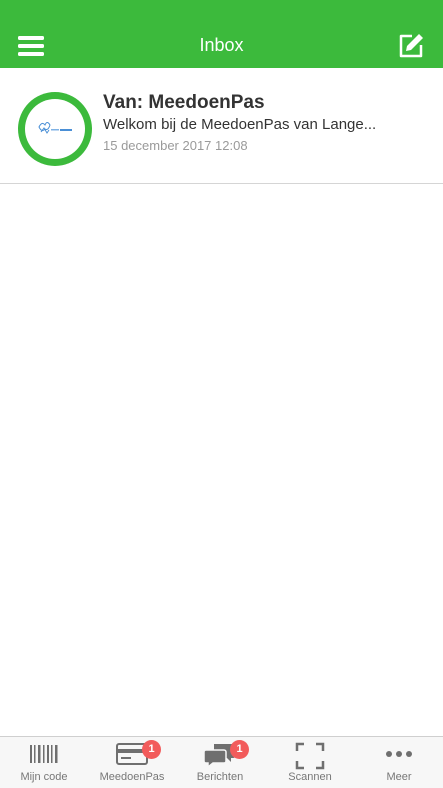 The image size is (443, 788). I want to click on compose-button, so click(411, 45).